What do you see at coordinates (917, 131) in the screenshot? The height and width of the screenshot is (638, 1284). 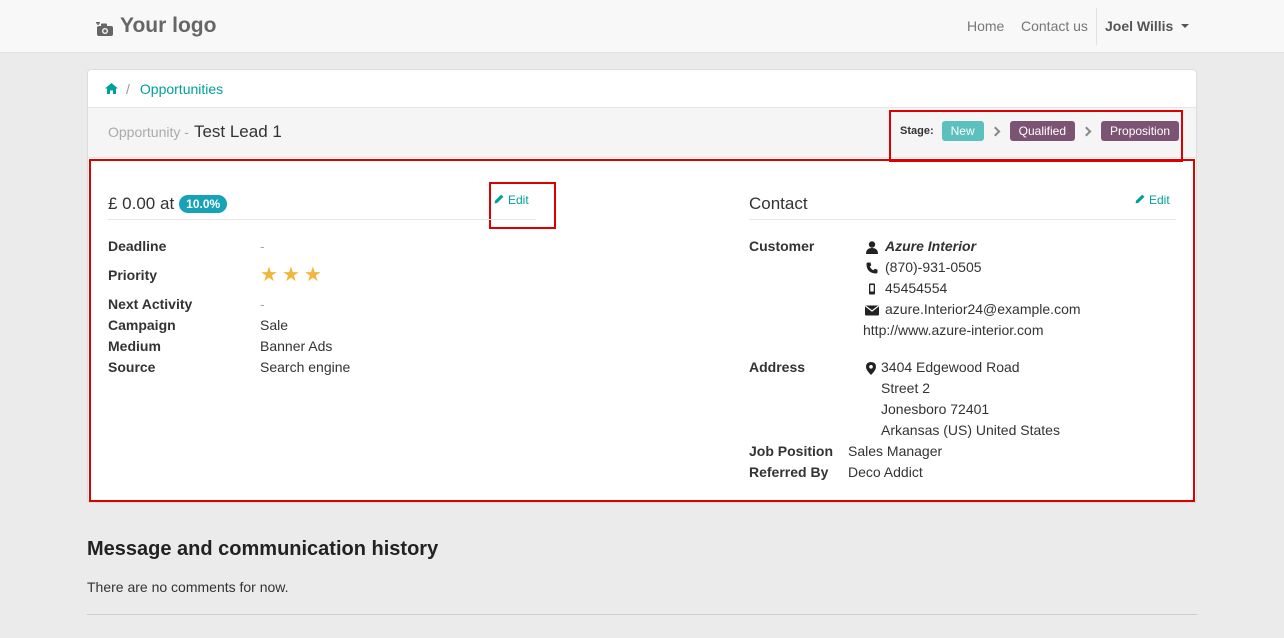 I see `stage-label: Stage:` at bounding box center [917, 131].